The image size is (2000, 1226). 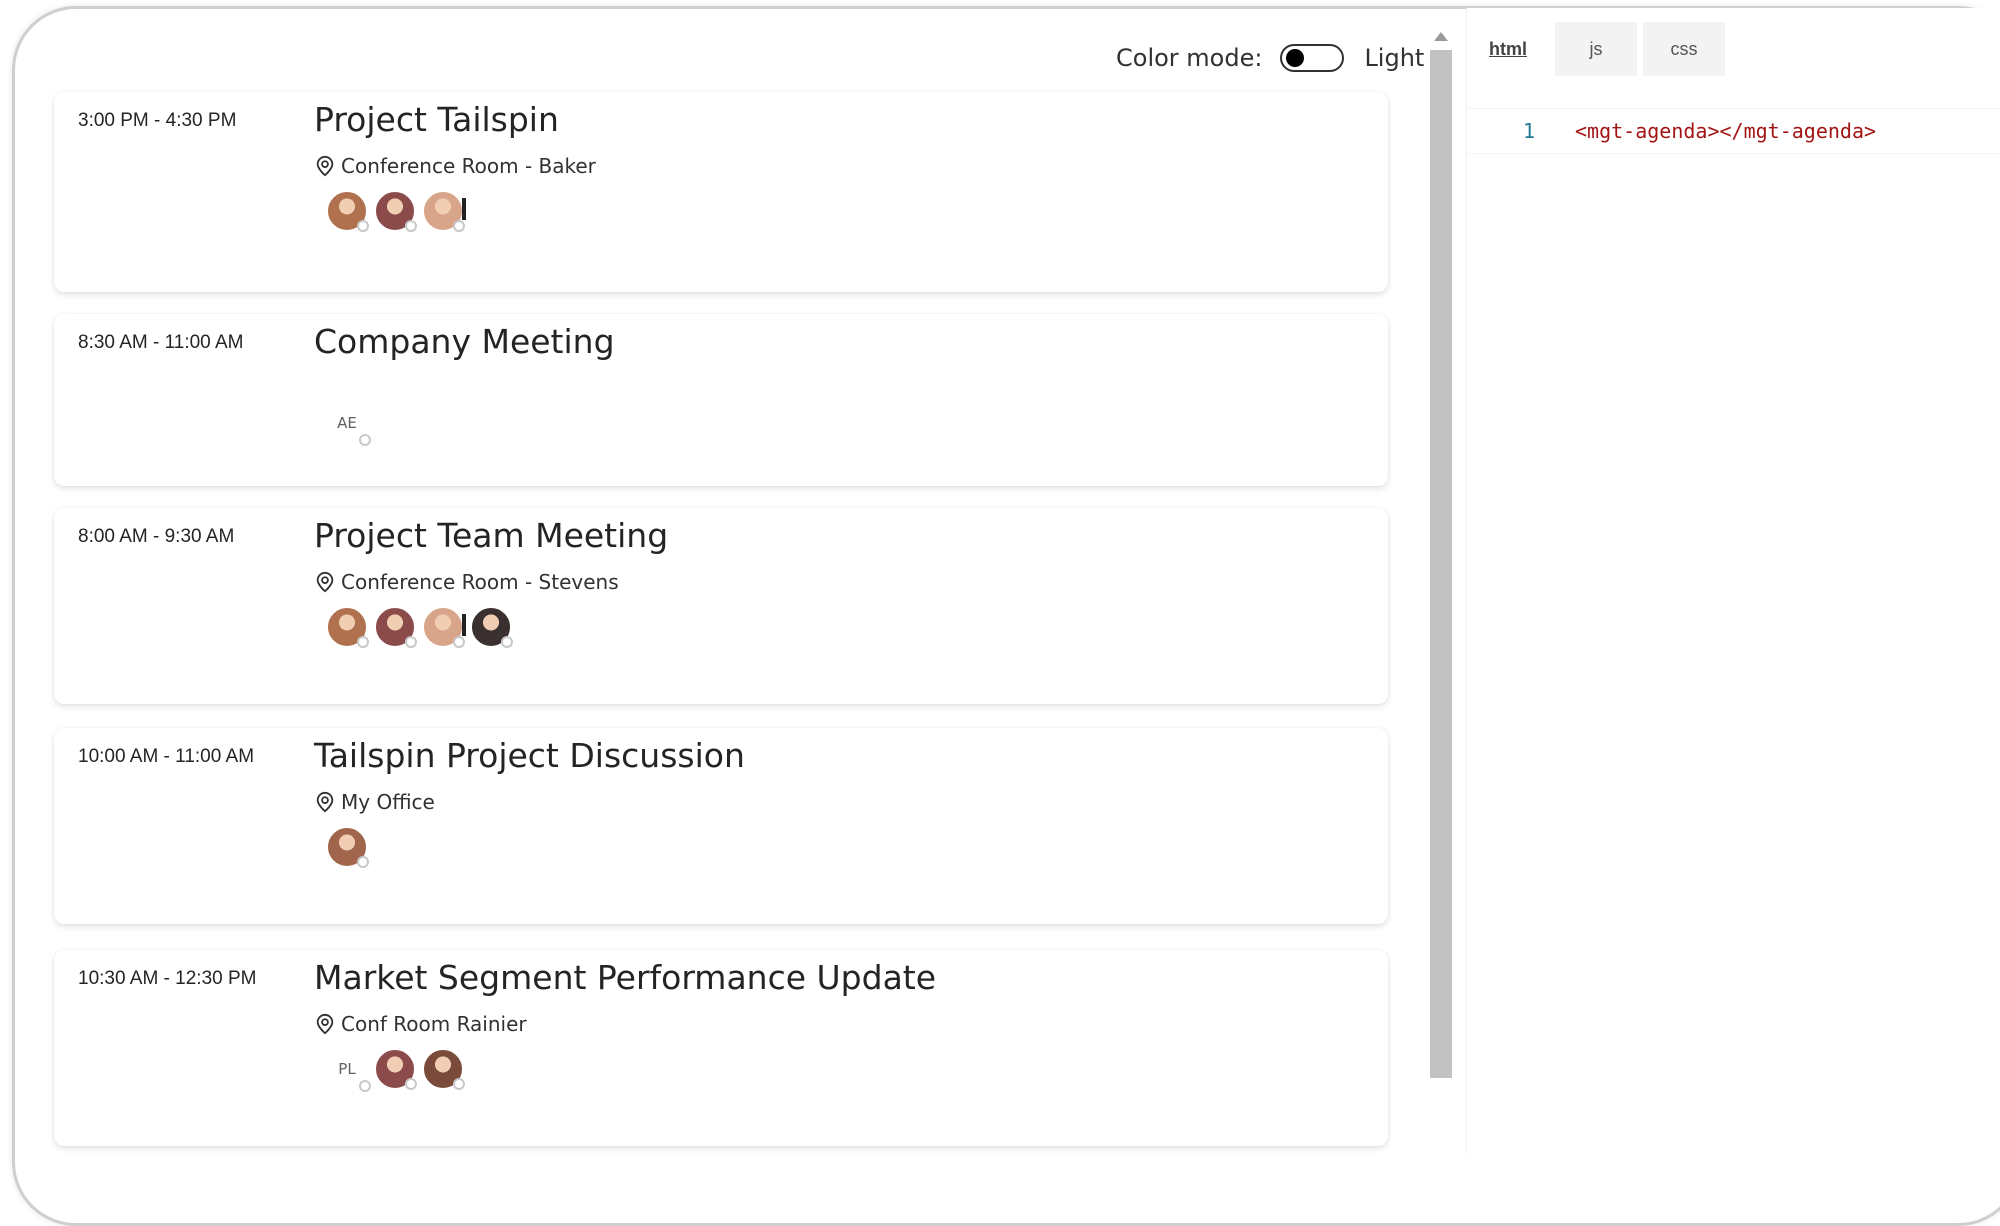 I want to click on event-location-text: Conference Room - Stevens, so click(x=480, y=582).